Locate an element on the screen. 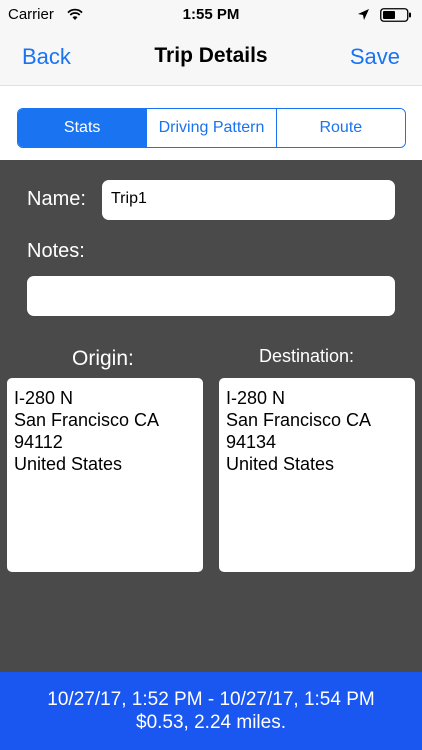 Image resolution: width=422 pixels, height=750 pixels. tab-stats: Stats is located at coordinates (82, 128).